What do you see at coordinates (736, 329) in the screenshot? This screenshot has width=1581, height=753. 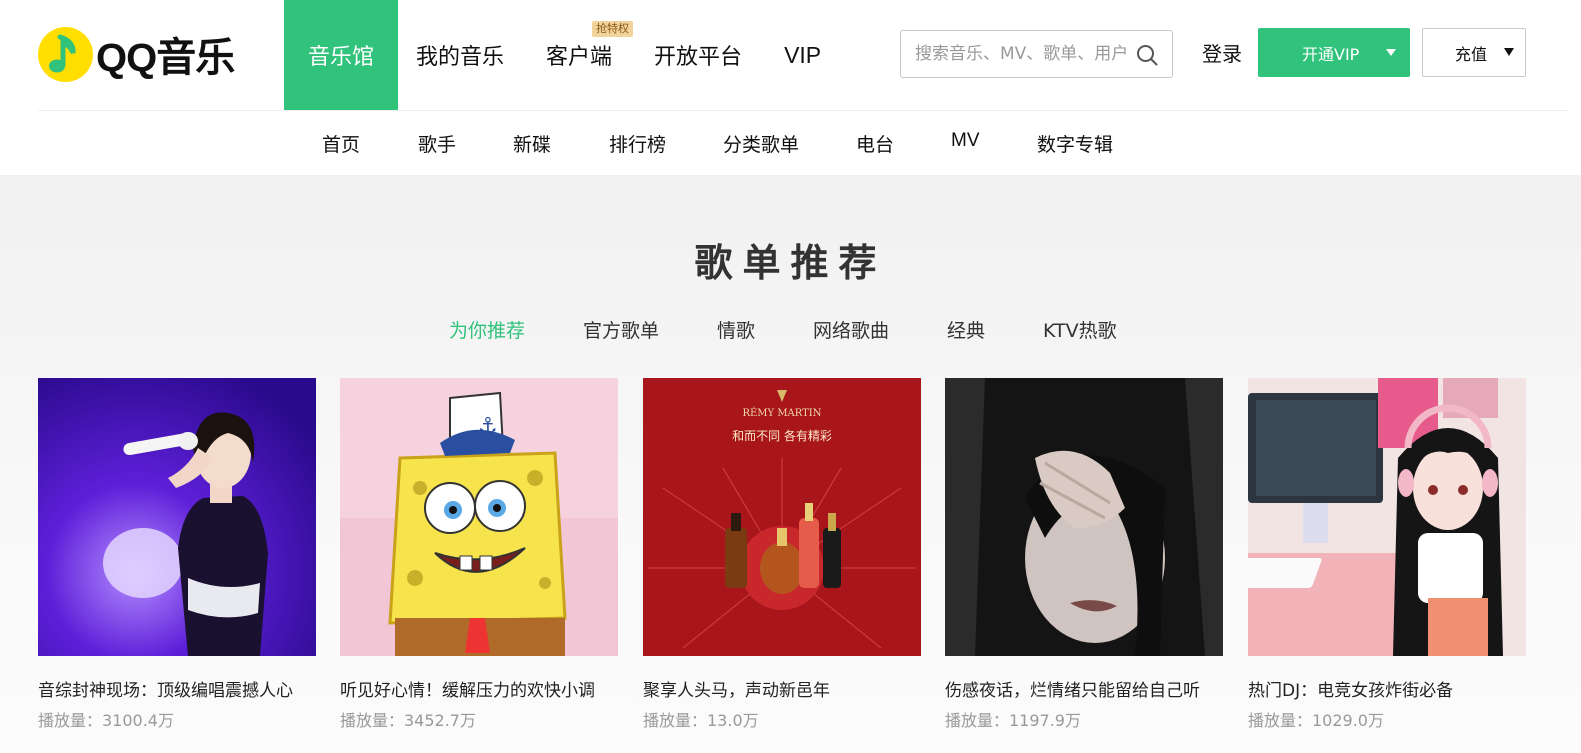 I see `tab-love-songs: 情歌` at bounding box center [736, 329].